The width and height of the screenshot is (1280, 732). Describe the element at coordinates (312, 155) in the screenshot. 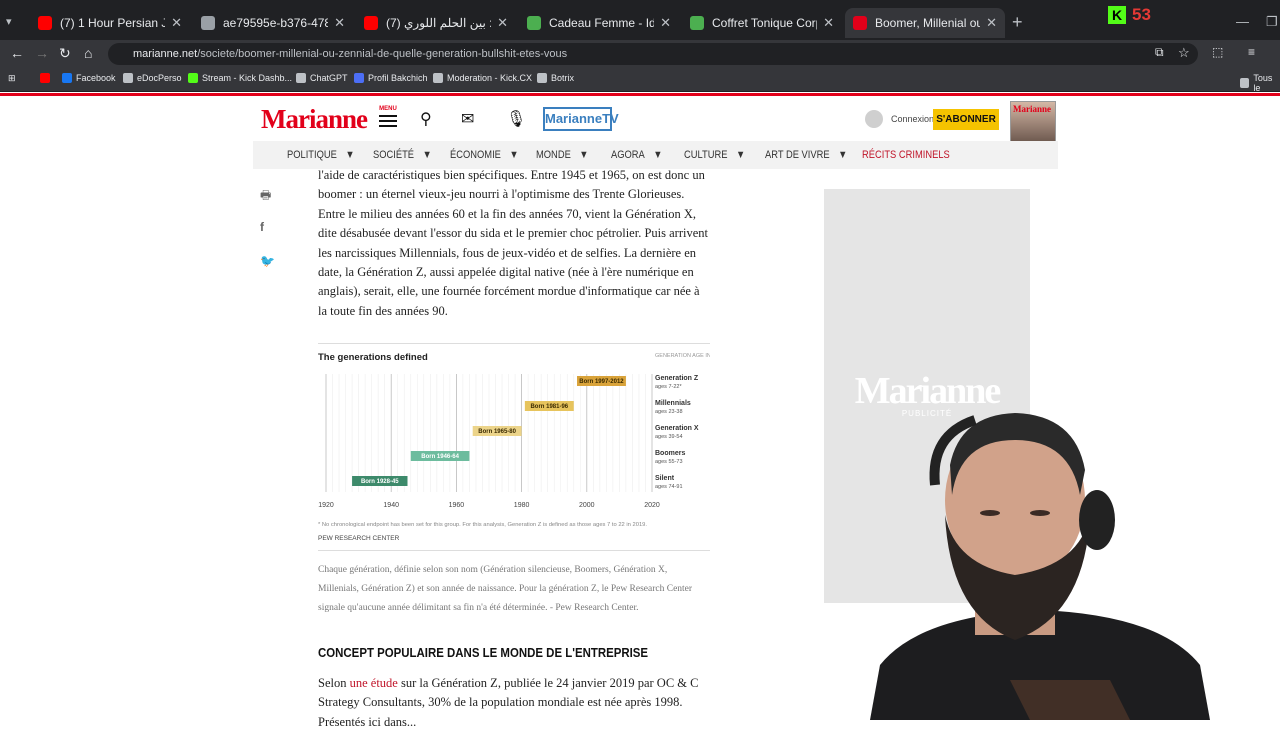

I see `nav-item-label: POLITIQUE` at that location.